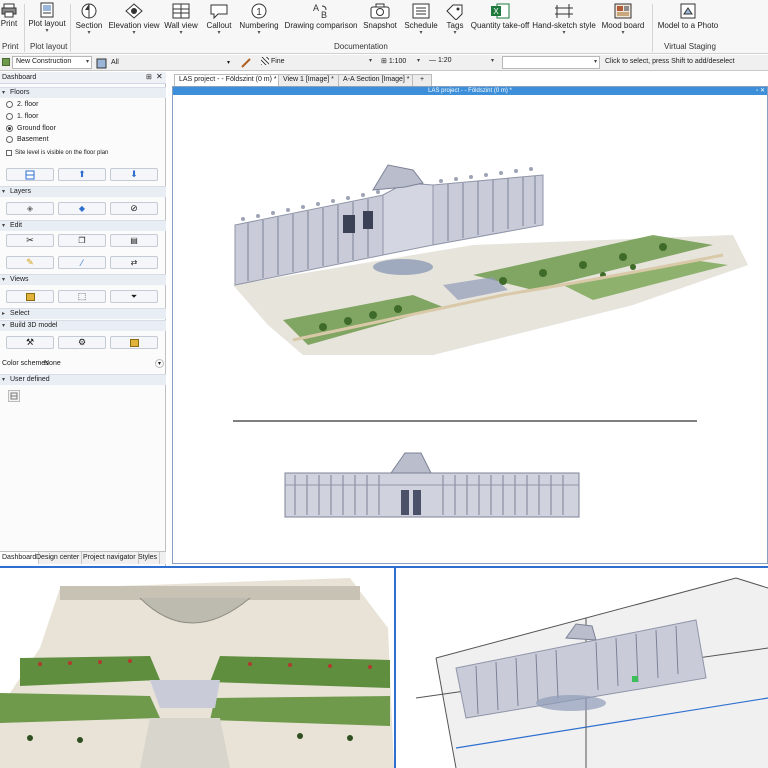  I want to click on hand-sketch-icon, so click(564, 11).